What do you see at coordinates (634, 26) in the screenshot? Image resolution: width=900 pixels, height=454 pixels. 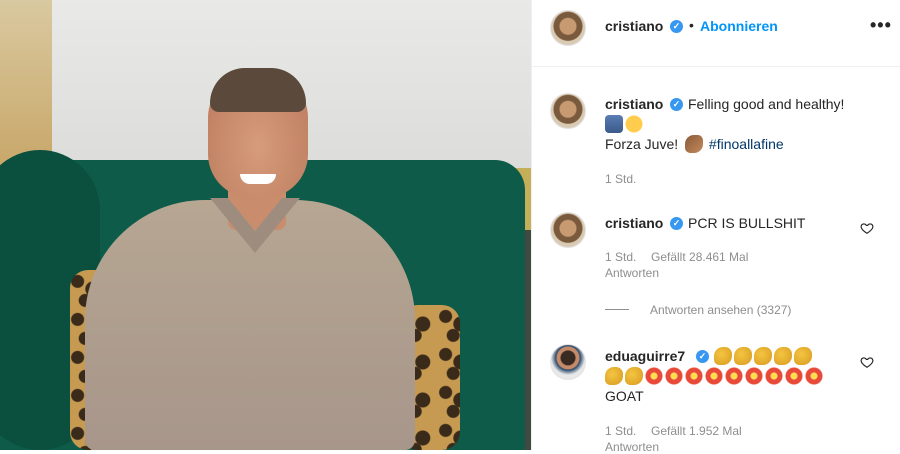 I see `author-username: cristiano` at bounding box center [634, 26].